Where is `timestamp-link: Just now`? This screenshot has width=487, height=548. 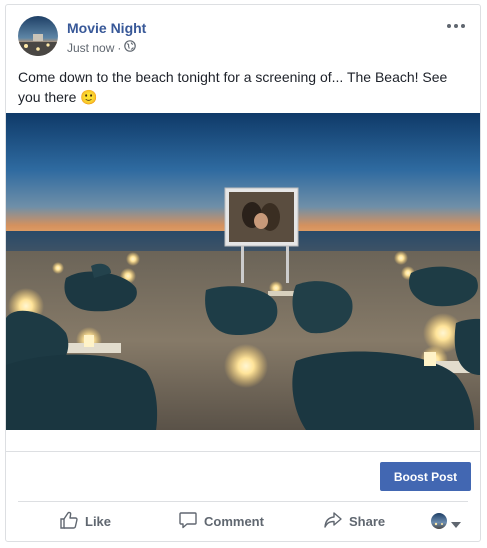
timestamp-link: Just now is located at coordinates (90, 48).